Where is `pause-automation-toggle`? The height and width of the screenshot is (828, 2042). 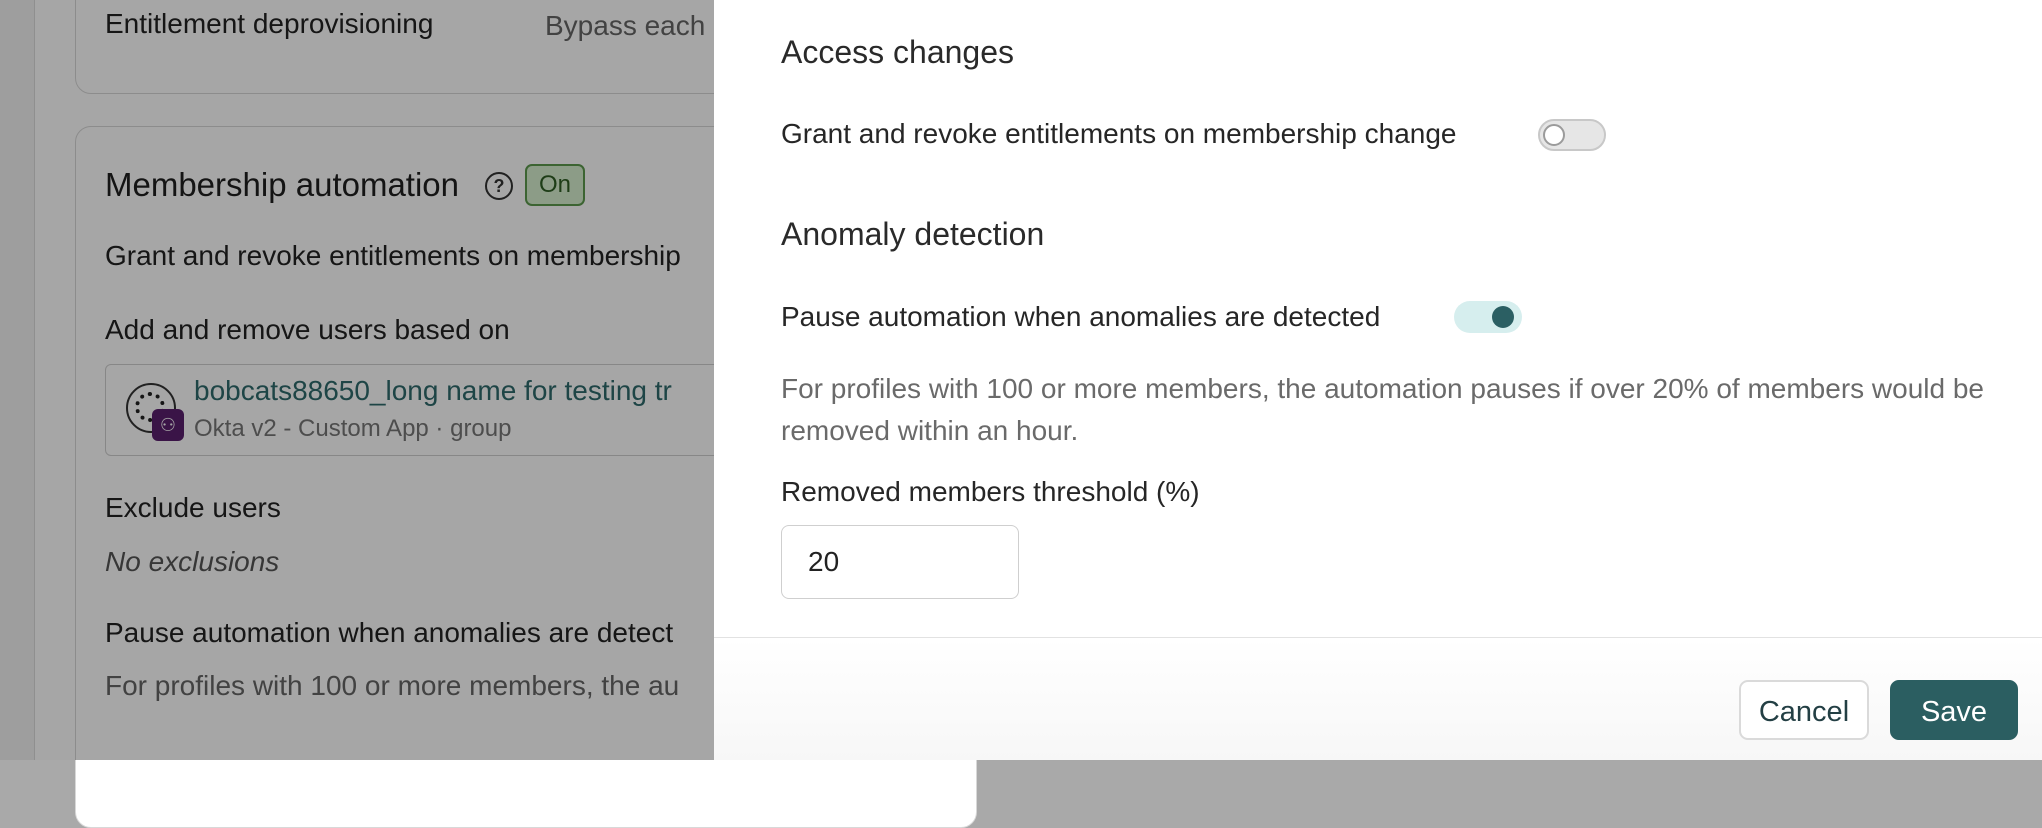
pause-automation-toggle is located at coordinates (1488, 317).